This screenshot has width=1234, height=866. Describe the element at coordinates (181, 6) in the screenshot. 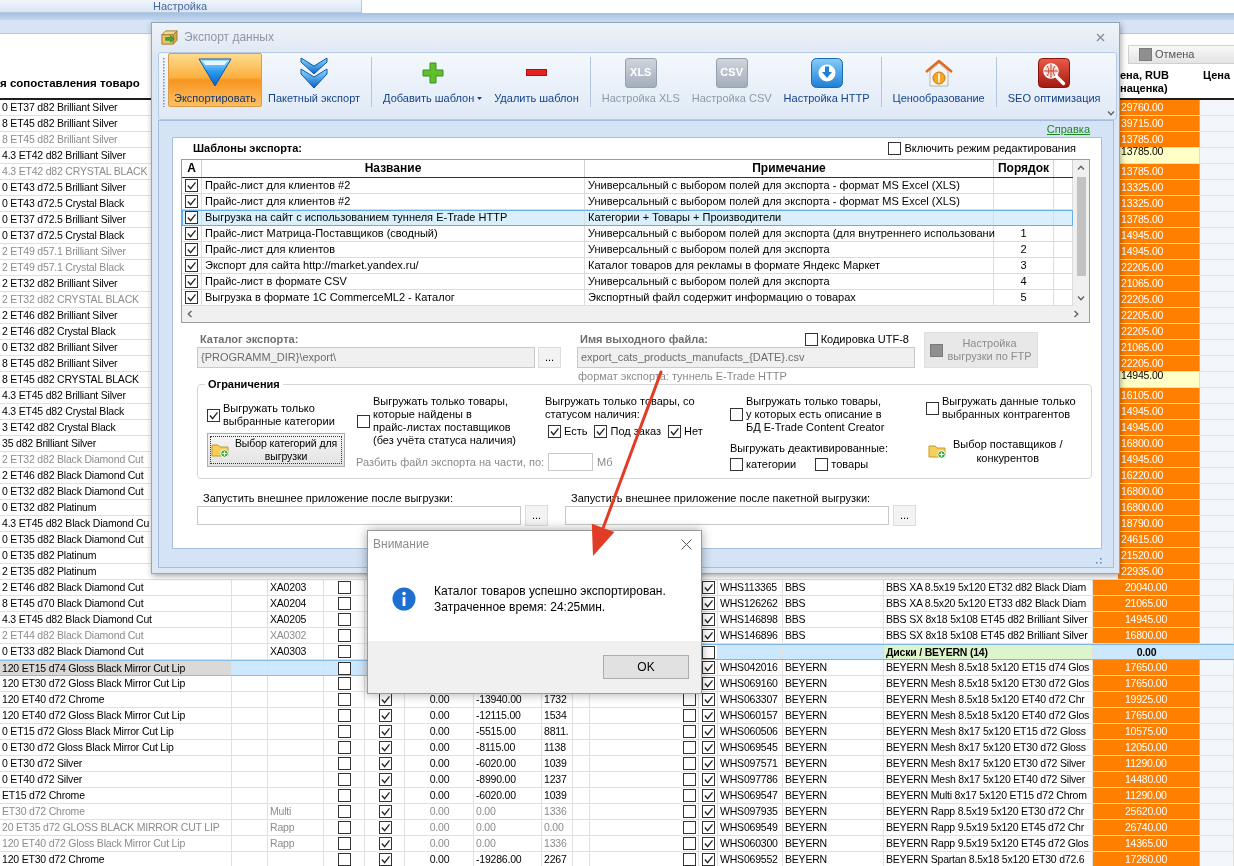

I see `ribbon-tab: Настройка` at that location.